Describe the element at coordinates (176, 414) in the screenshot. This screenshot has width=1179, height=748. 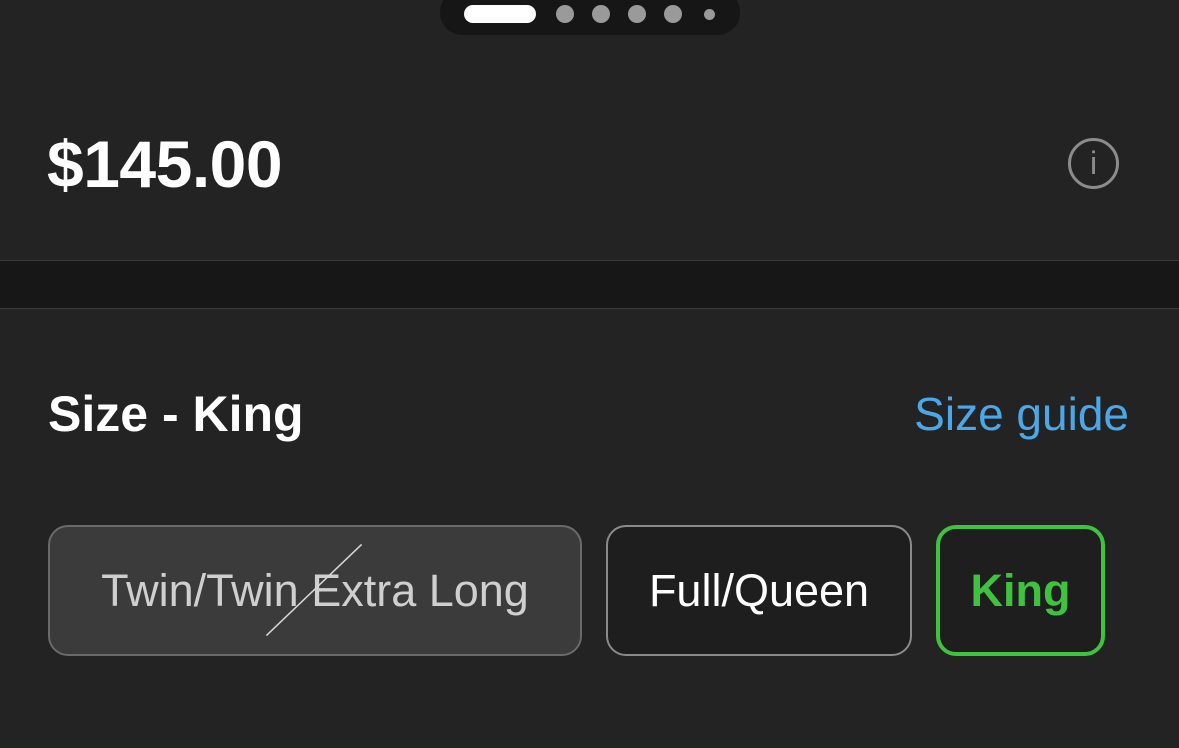
I see `size-selection-title: Size - King` at that location.